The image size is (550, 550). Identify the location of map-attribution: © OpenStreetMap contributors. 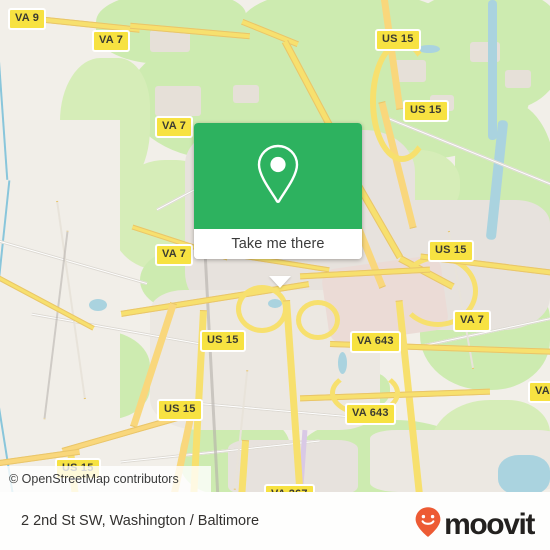
(105, 479).